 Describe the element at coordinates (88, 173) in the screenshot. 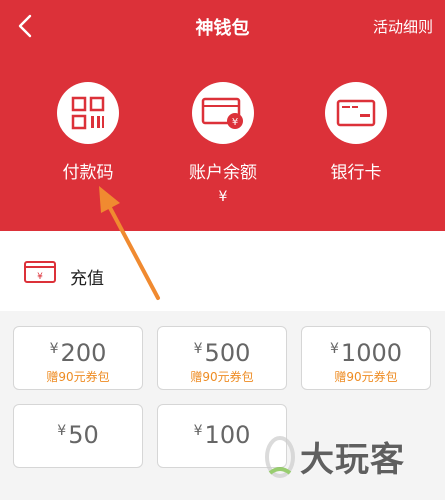

I see `payment-code-label: 付款码` at that location.